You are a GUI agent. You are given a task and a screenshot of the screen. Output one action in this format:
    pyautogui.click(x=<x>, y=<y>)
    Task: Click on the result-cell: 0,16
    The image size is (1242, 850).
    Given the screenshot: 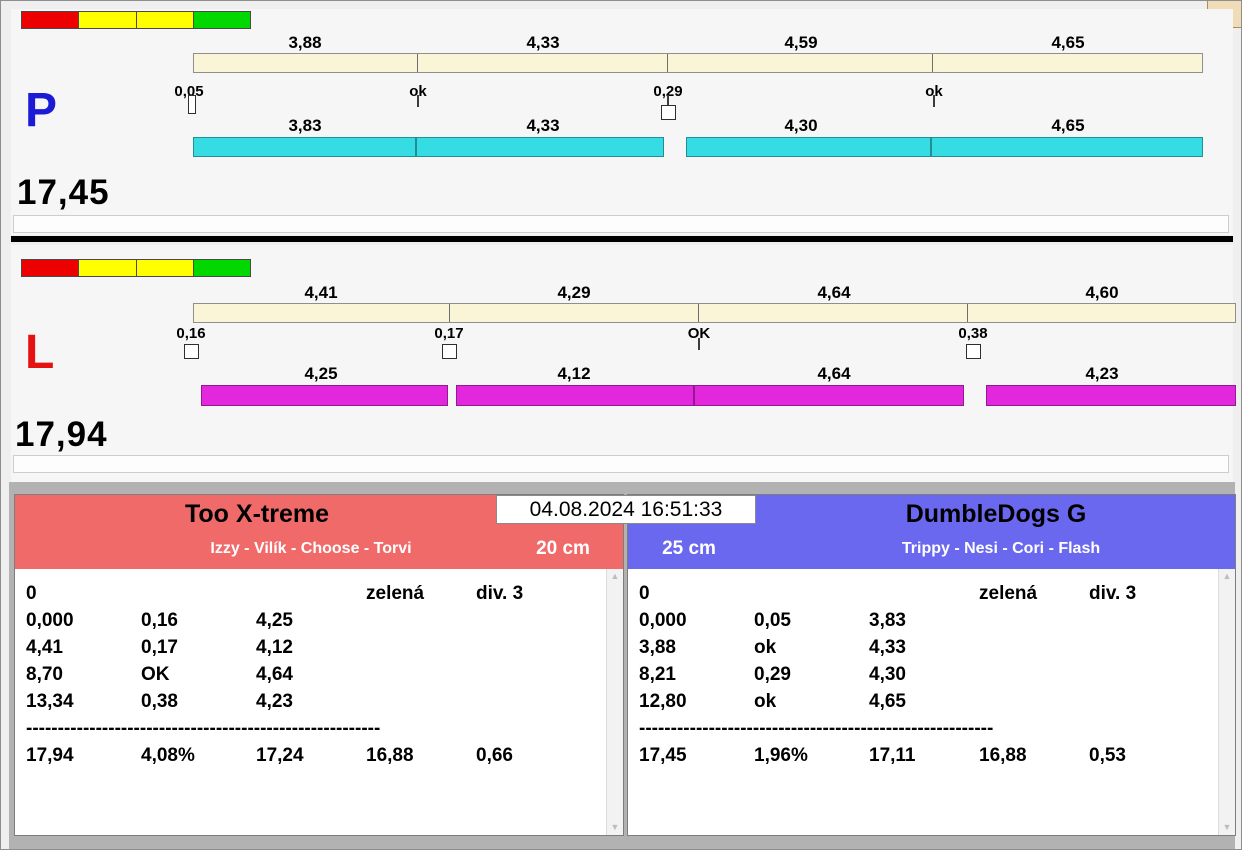 What is the action you would take?
    pyautogui.click(x=159, y=620)
    